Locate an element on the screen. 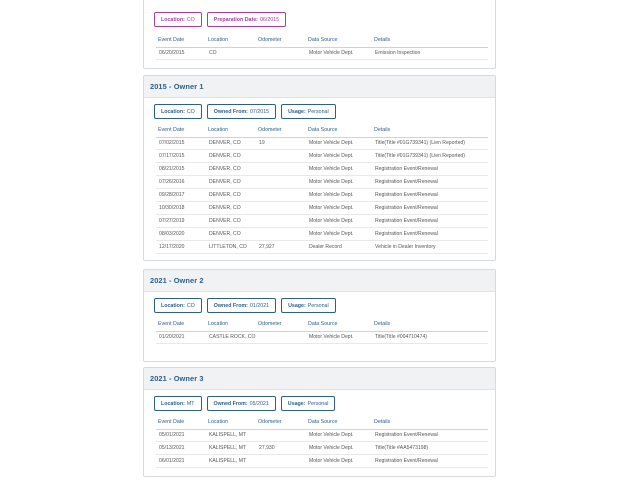 This screenshot has width=640, height=480. table-cell: 07/02/2015 is located at coordinates (181, 144).